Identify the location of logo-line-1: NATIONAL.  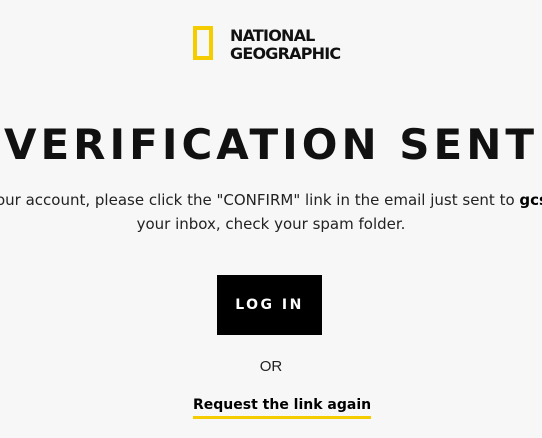
(272, 35).